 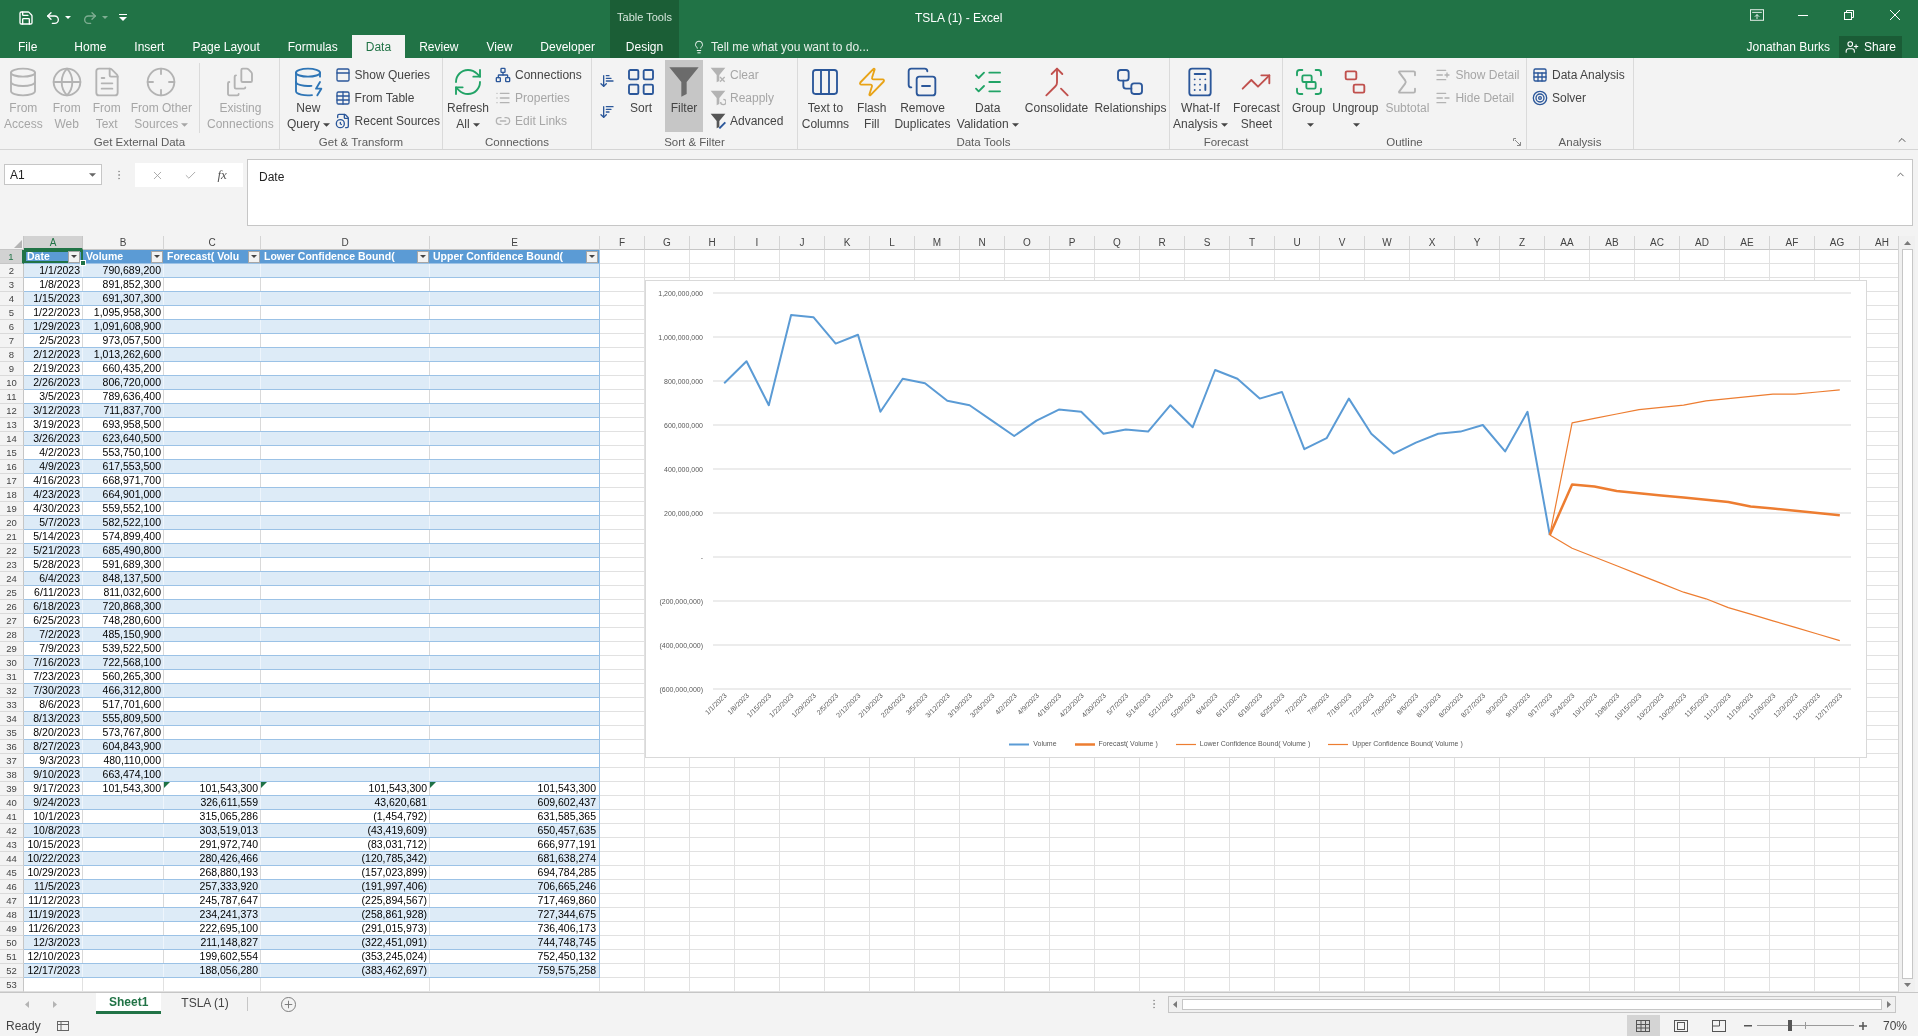 What do you see at coordinates (226, 46) in the screenshot?
I see `ribbon-tab: Page Layout` at bounding box center [226, 46].